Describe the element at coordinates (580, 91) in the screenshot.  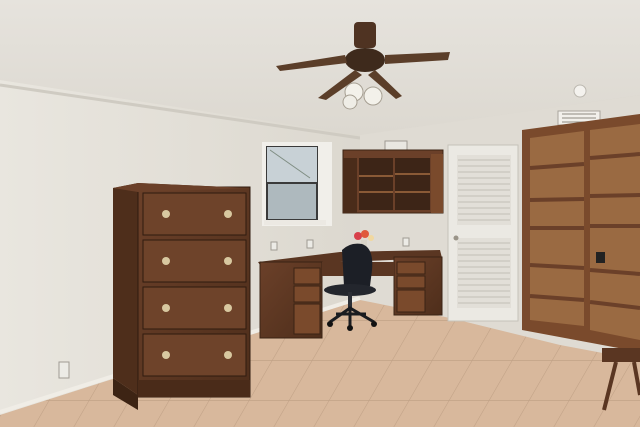
I see `smoke-detector` at that location.